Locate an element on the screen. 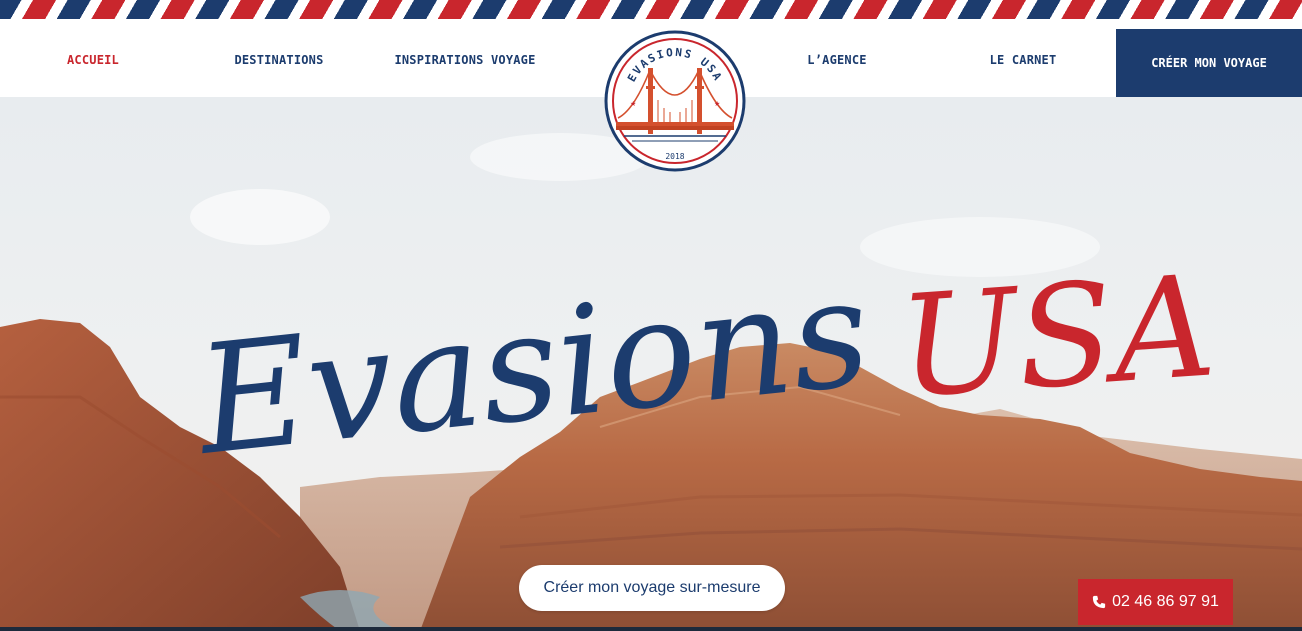  logo-year: 2018 is located at coordinates (674, 156).